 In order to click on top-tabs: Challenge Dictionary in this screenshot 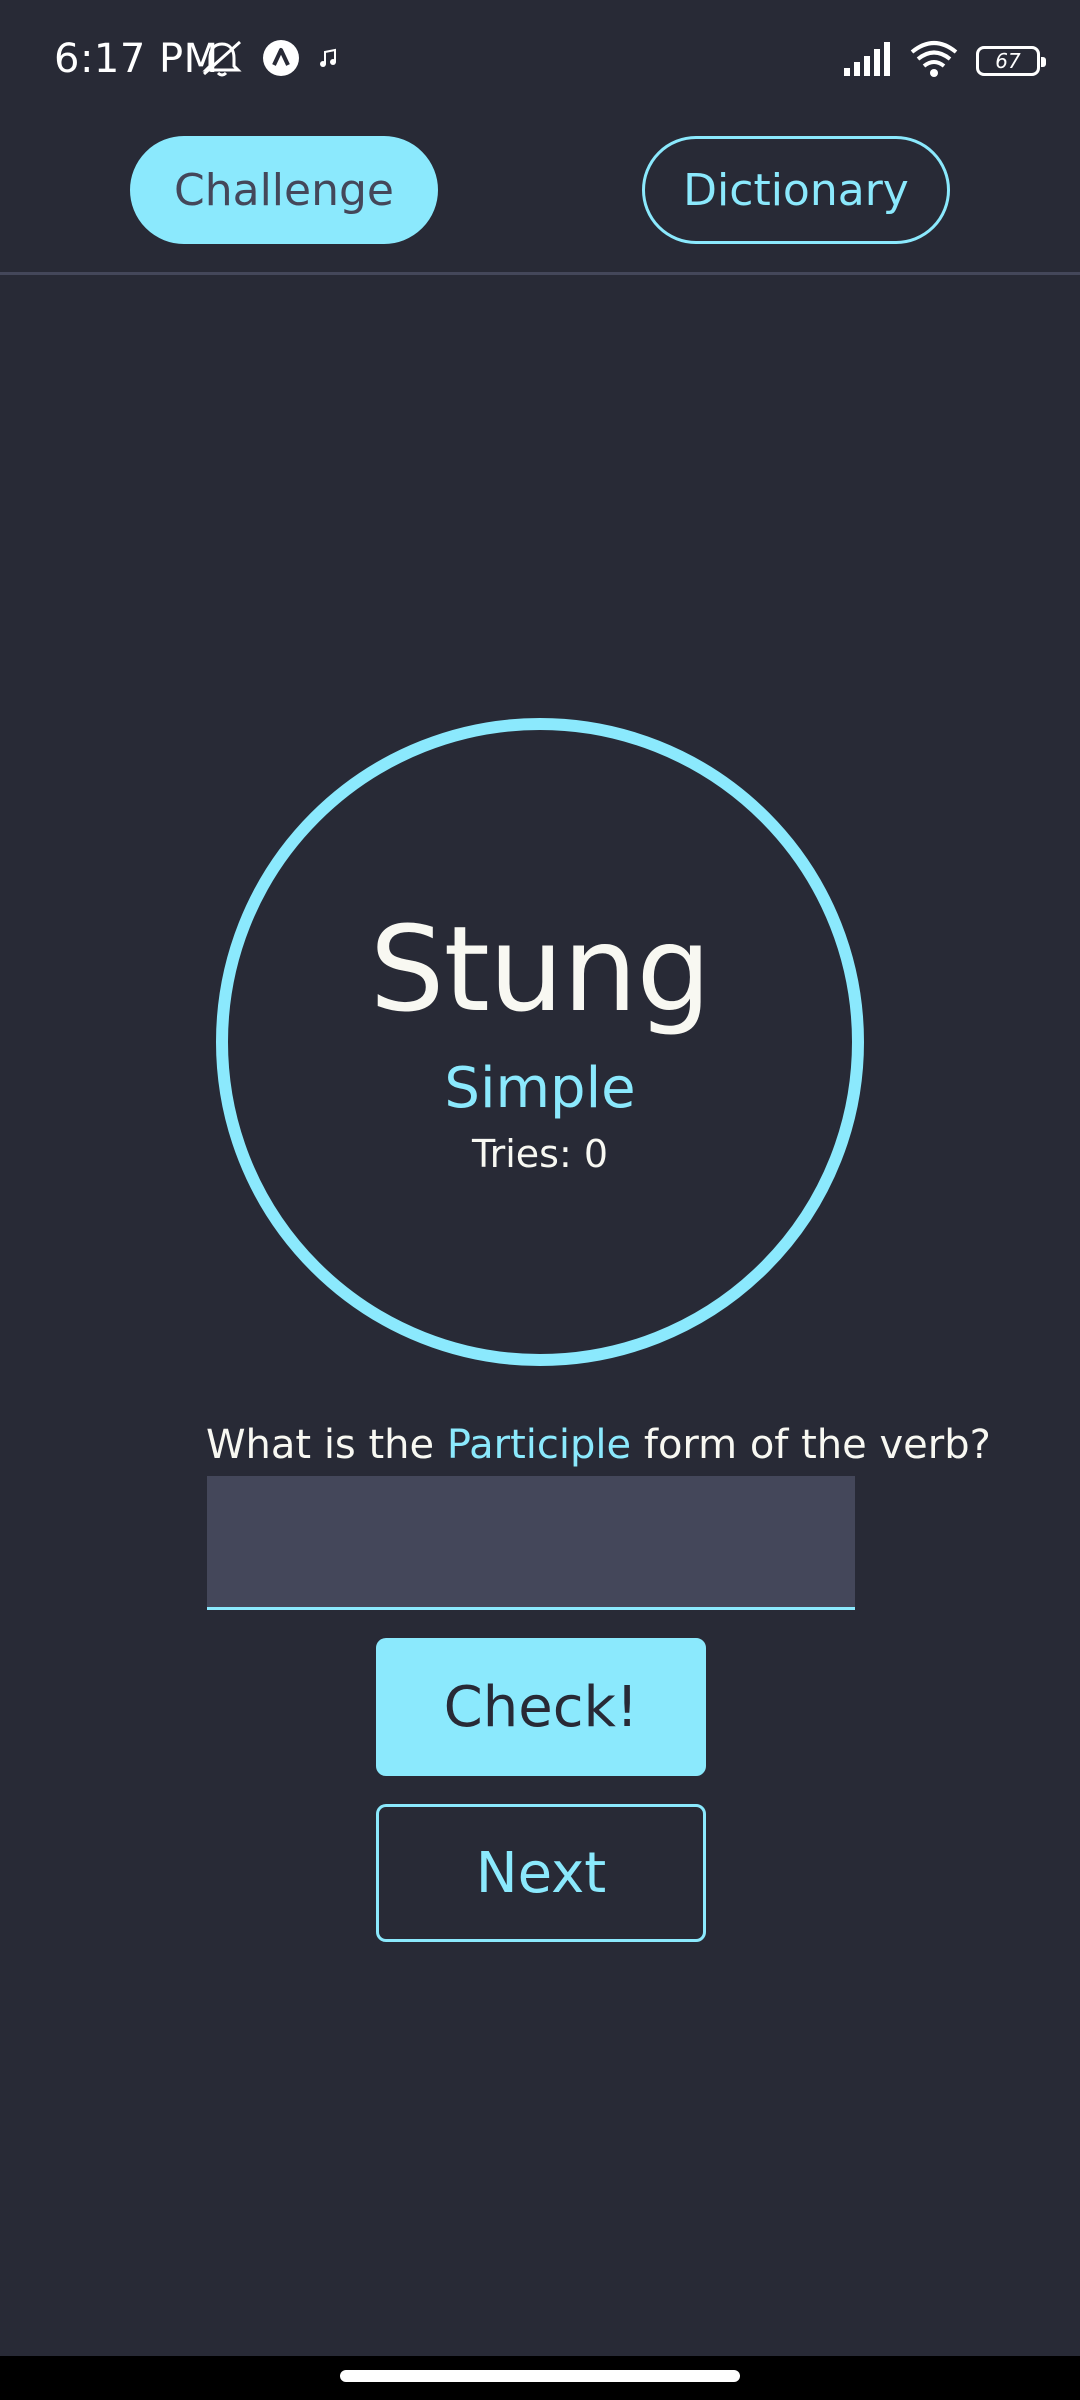, I will do `click(540, 191)`.